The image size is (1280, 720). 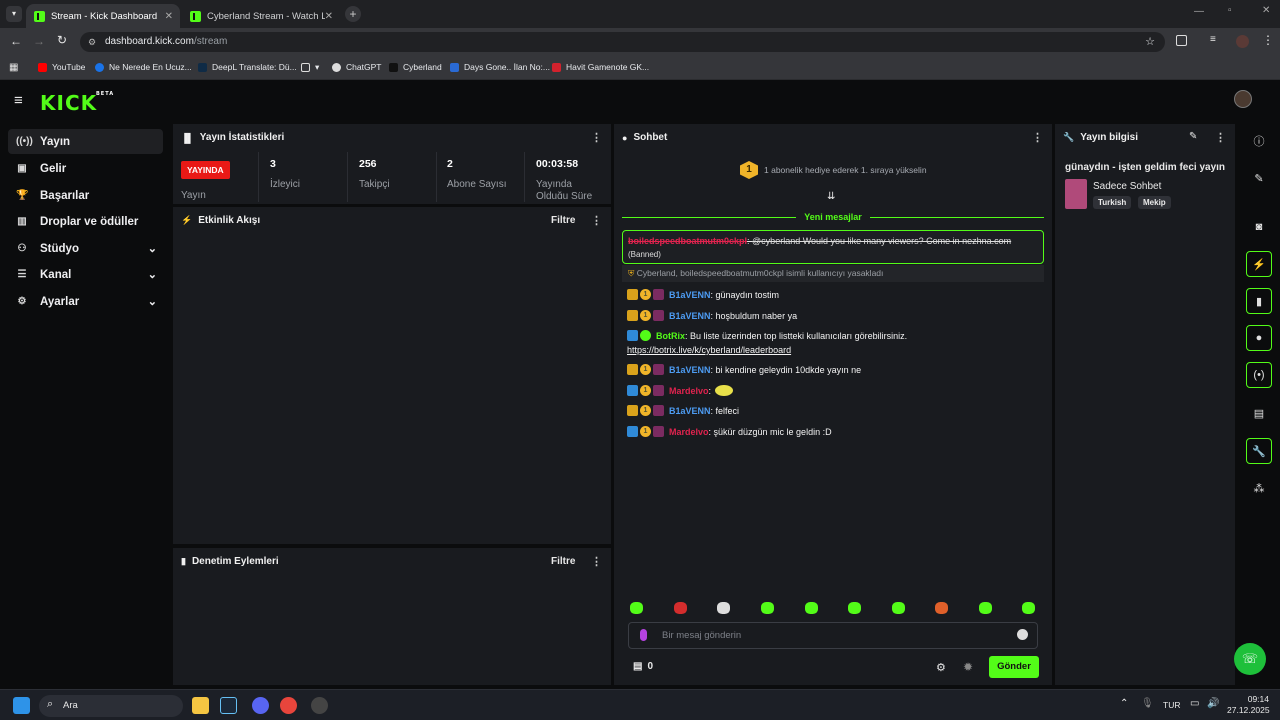 I want to click on reload-icon: ↻, so click(x=62, y=40).